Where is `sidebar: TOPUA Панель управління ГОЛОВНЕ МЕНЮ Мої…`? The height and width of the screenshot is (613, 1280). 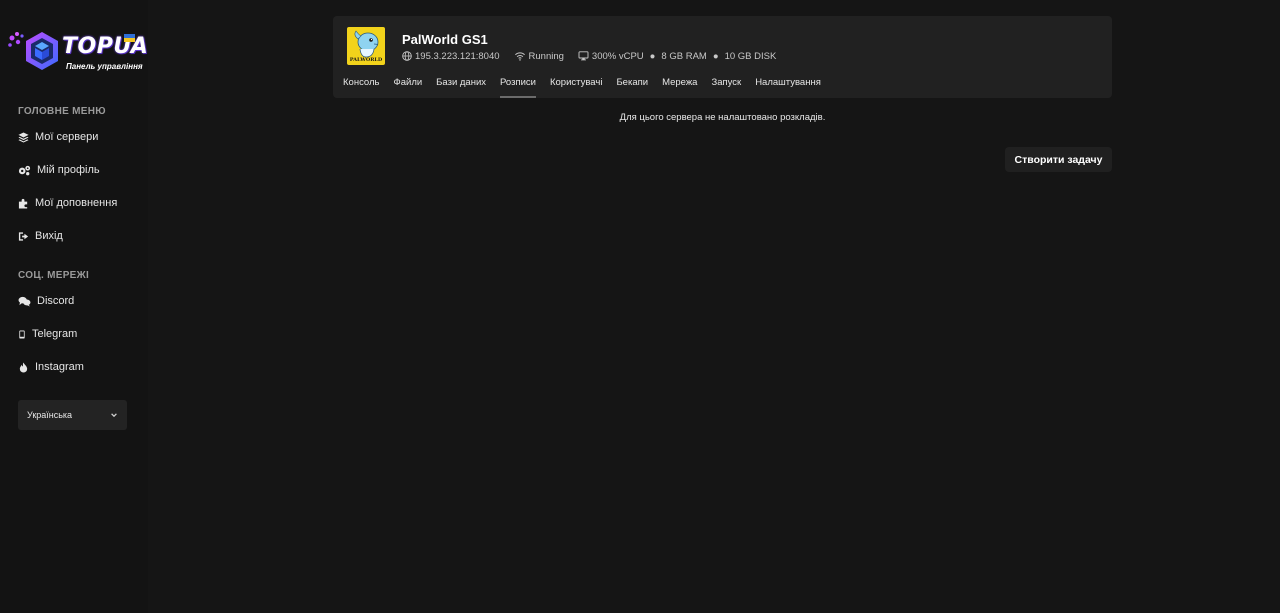 sidebar: TOPUA Панель управління ГОЛОВНЕ МЕНЮ Мої… is located at coordinates (74, 306).